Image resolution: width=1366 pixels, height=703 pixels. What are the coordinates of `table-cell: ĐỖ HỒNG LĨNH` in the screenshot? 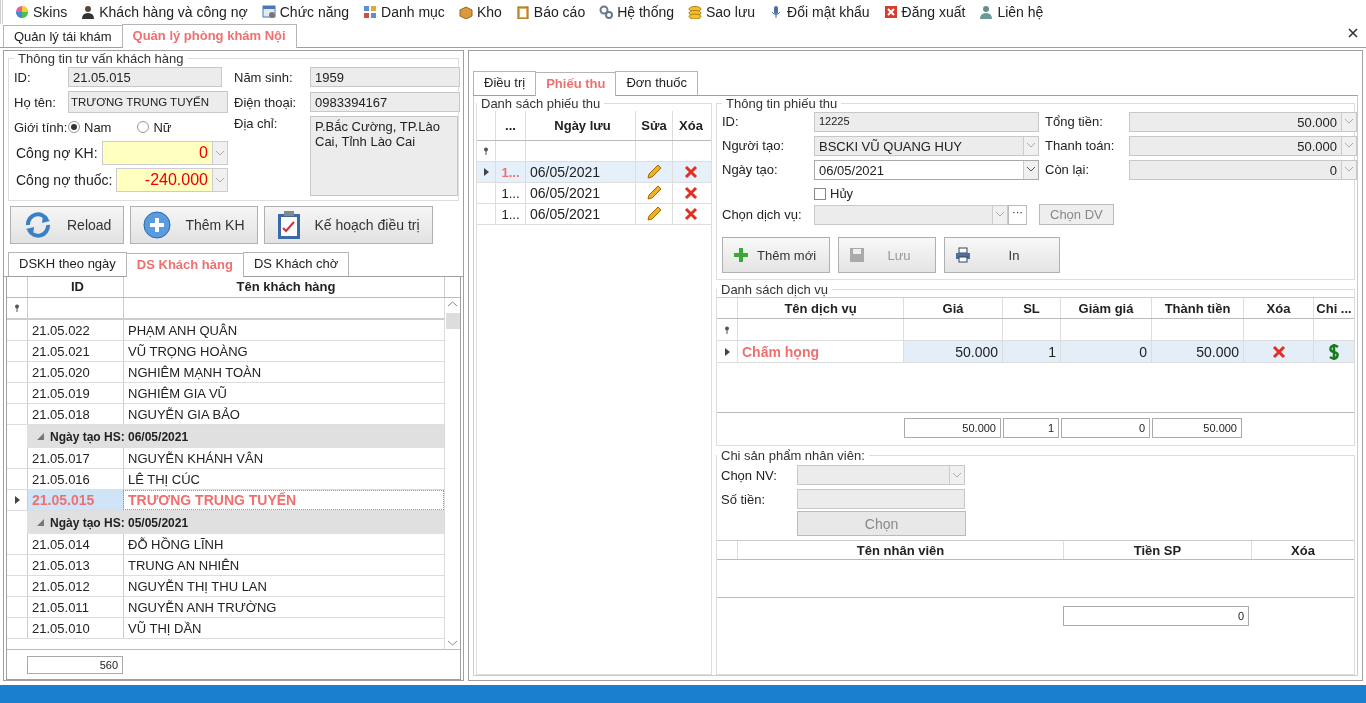 It's located at (283, 544).